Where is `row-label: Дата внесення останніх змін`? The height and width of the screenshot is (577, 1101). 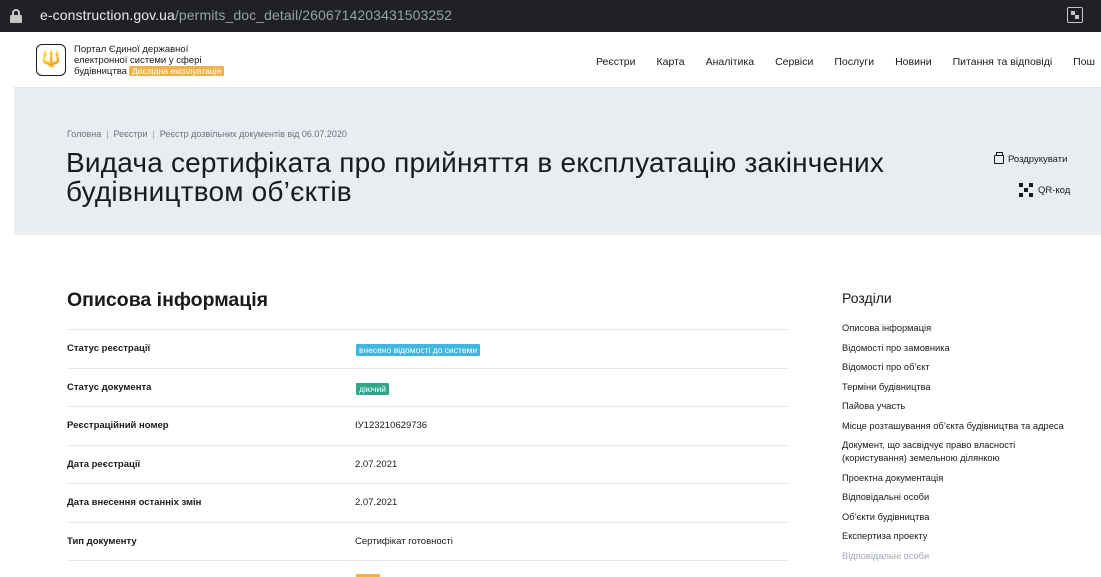
row-label: Дата внесення останніх змін is located at coordinates (134, 502).